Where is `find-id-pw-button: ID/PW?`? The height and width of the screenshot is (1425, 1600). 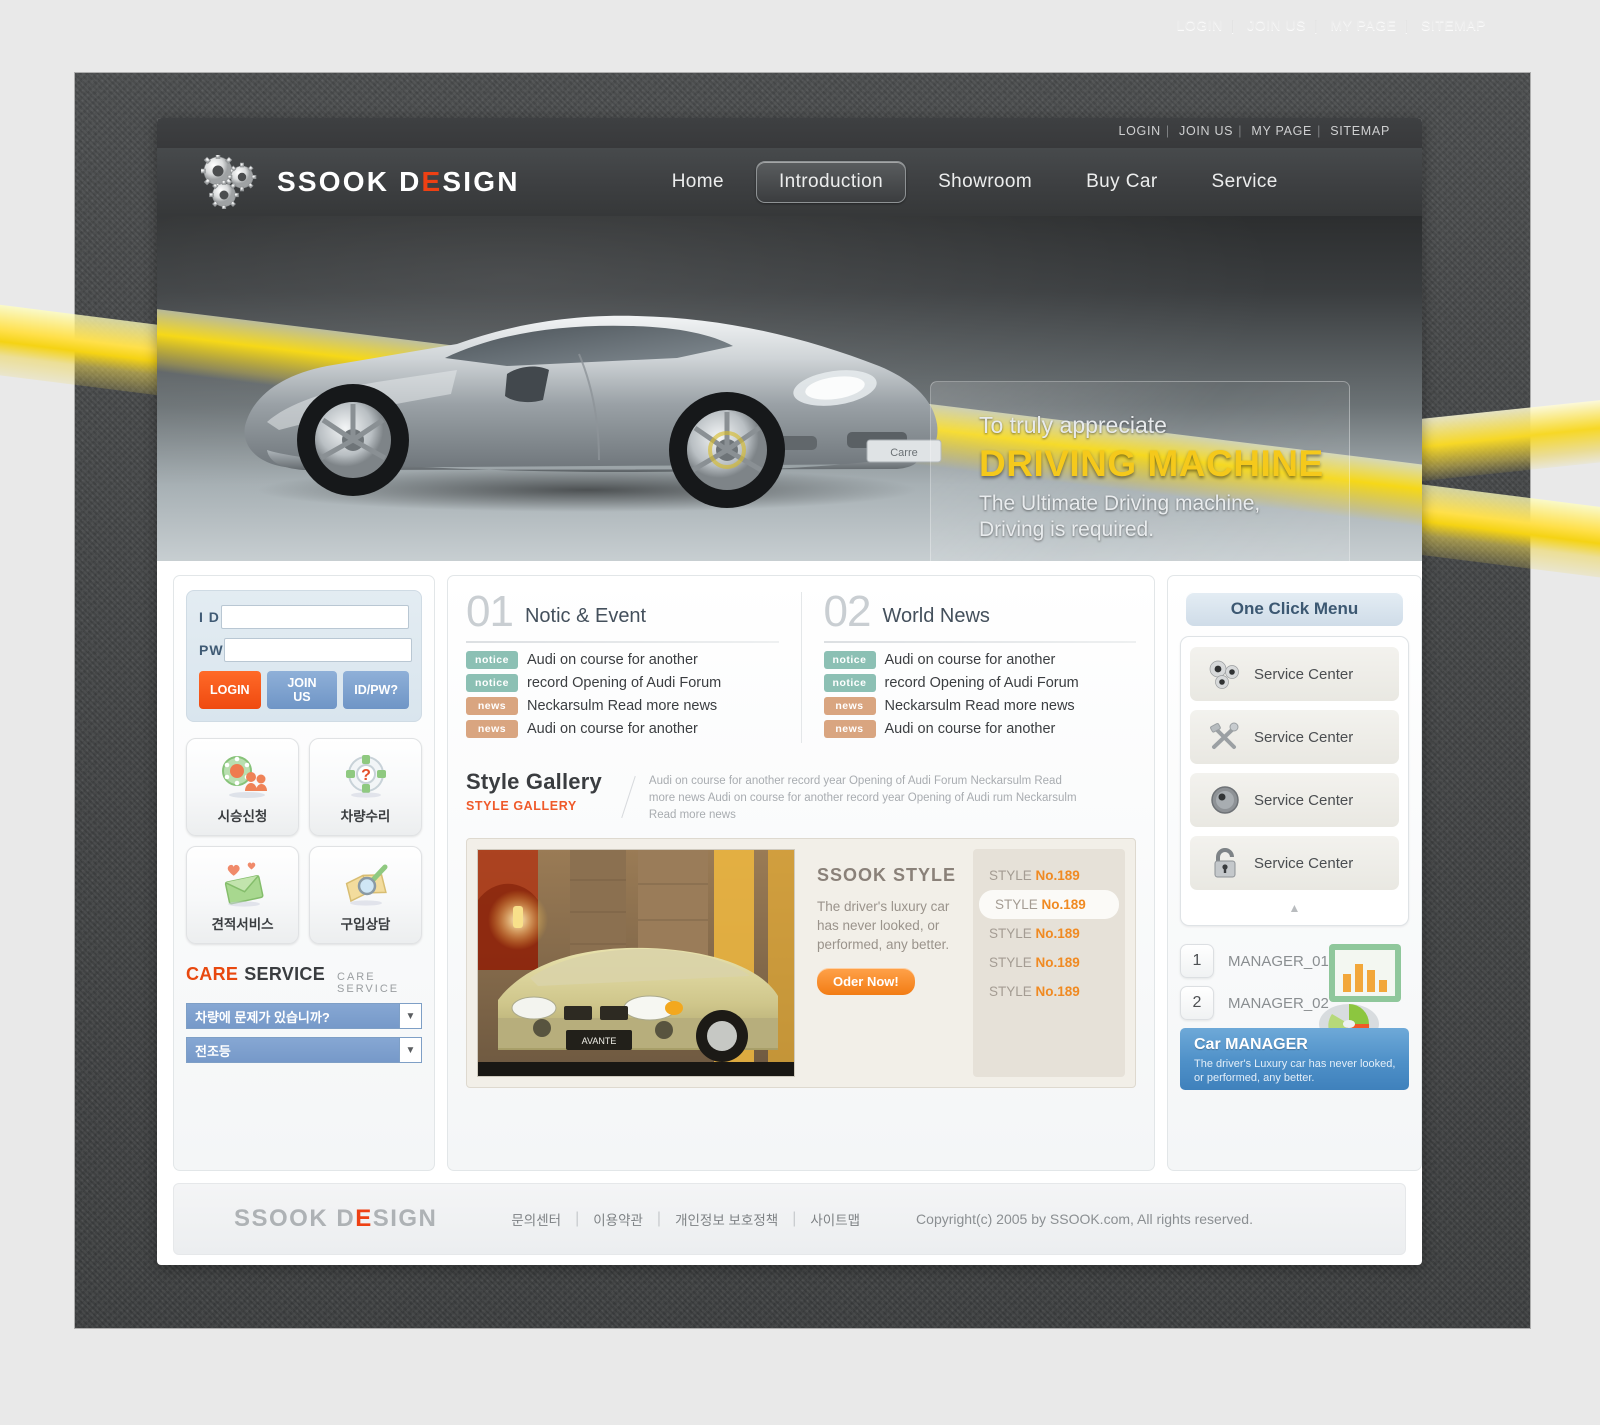 find-id-pw-button: ID/PW? is located at coordinates (376, 690).